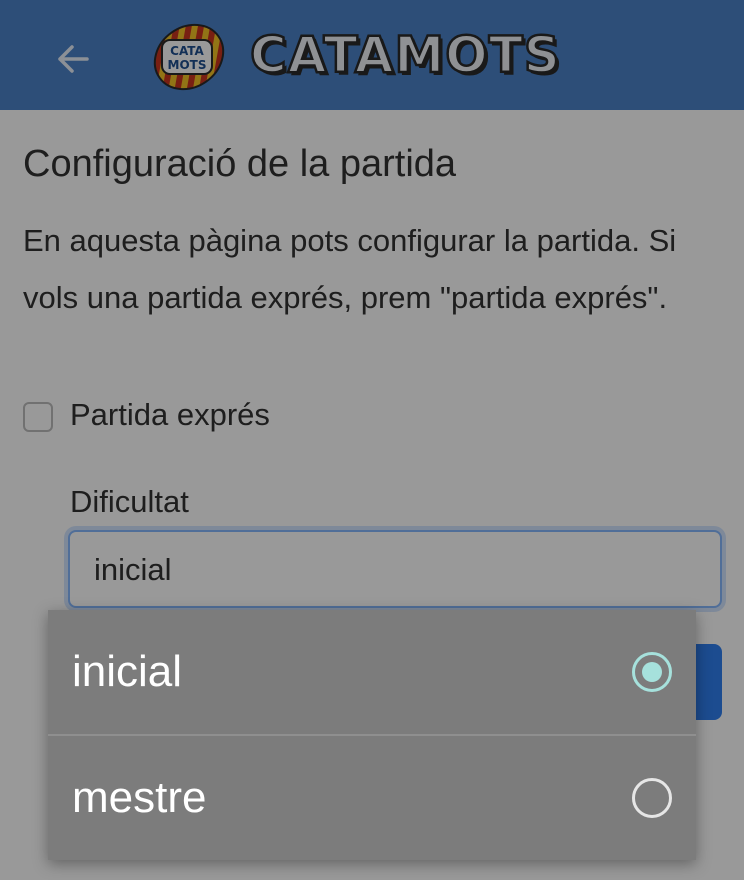 The image size is (744, 880). Describe the element at coordinates (139, 797) in the screenshot. I see `option-label: mestre` at that location.